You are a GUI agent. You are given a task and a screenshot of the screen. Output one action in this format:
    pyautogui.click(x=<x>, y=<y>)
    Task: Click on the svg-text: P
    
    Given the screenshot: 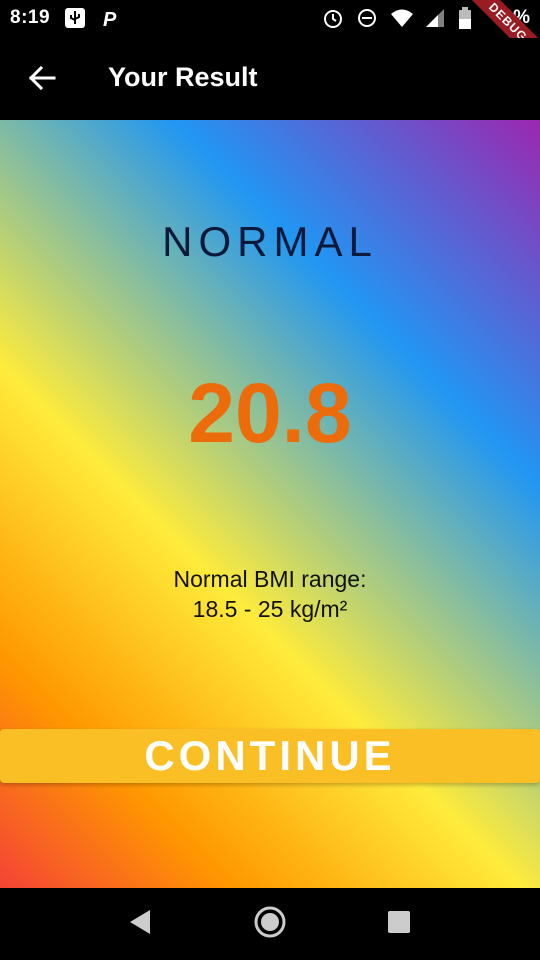 What is the action you would take?
    pyautogui.click(x=110, y=19)
    